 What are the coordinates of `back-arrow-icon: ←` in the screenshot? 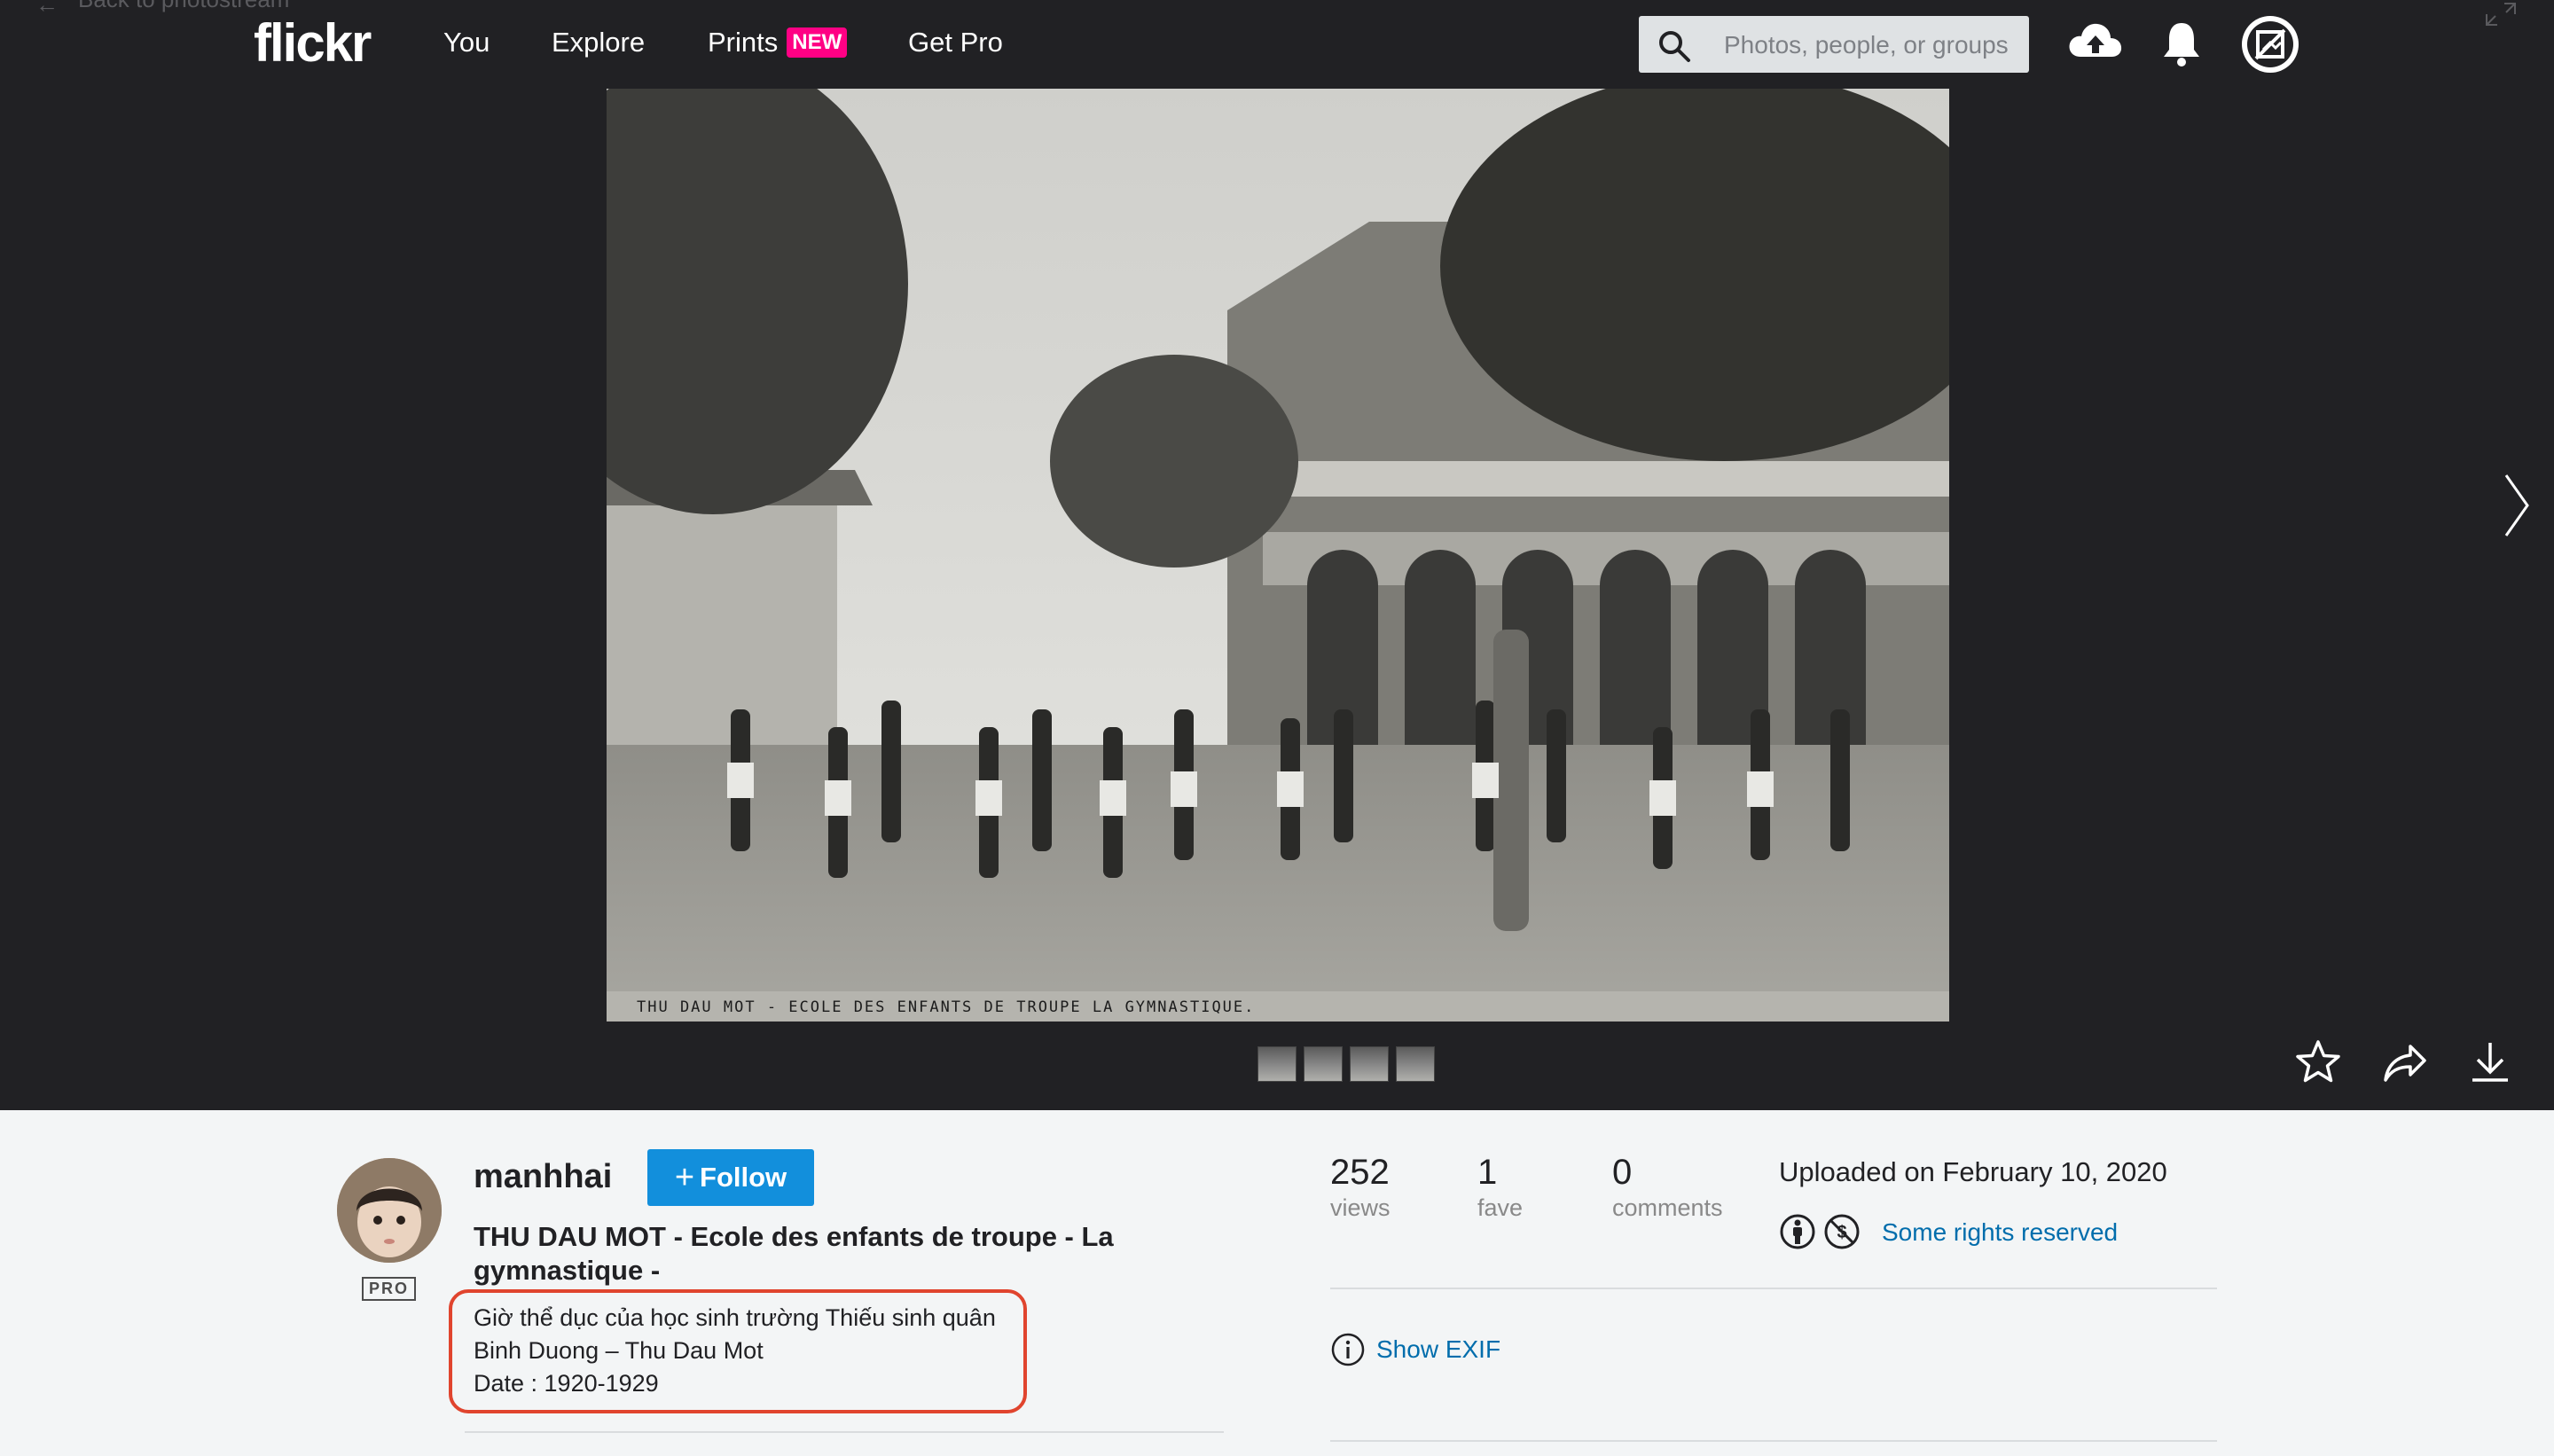 It's located at (47, 9).